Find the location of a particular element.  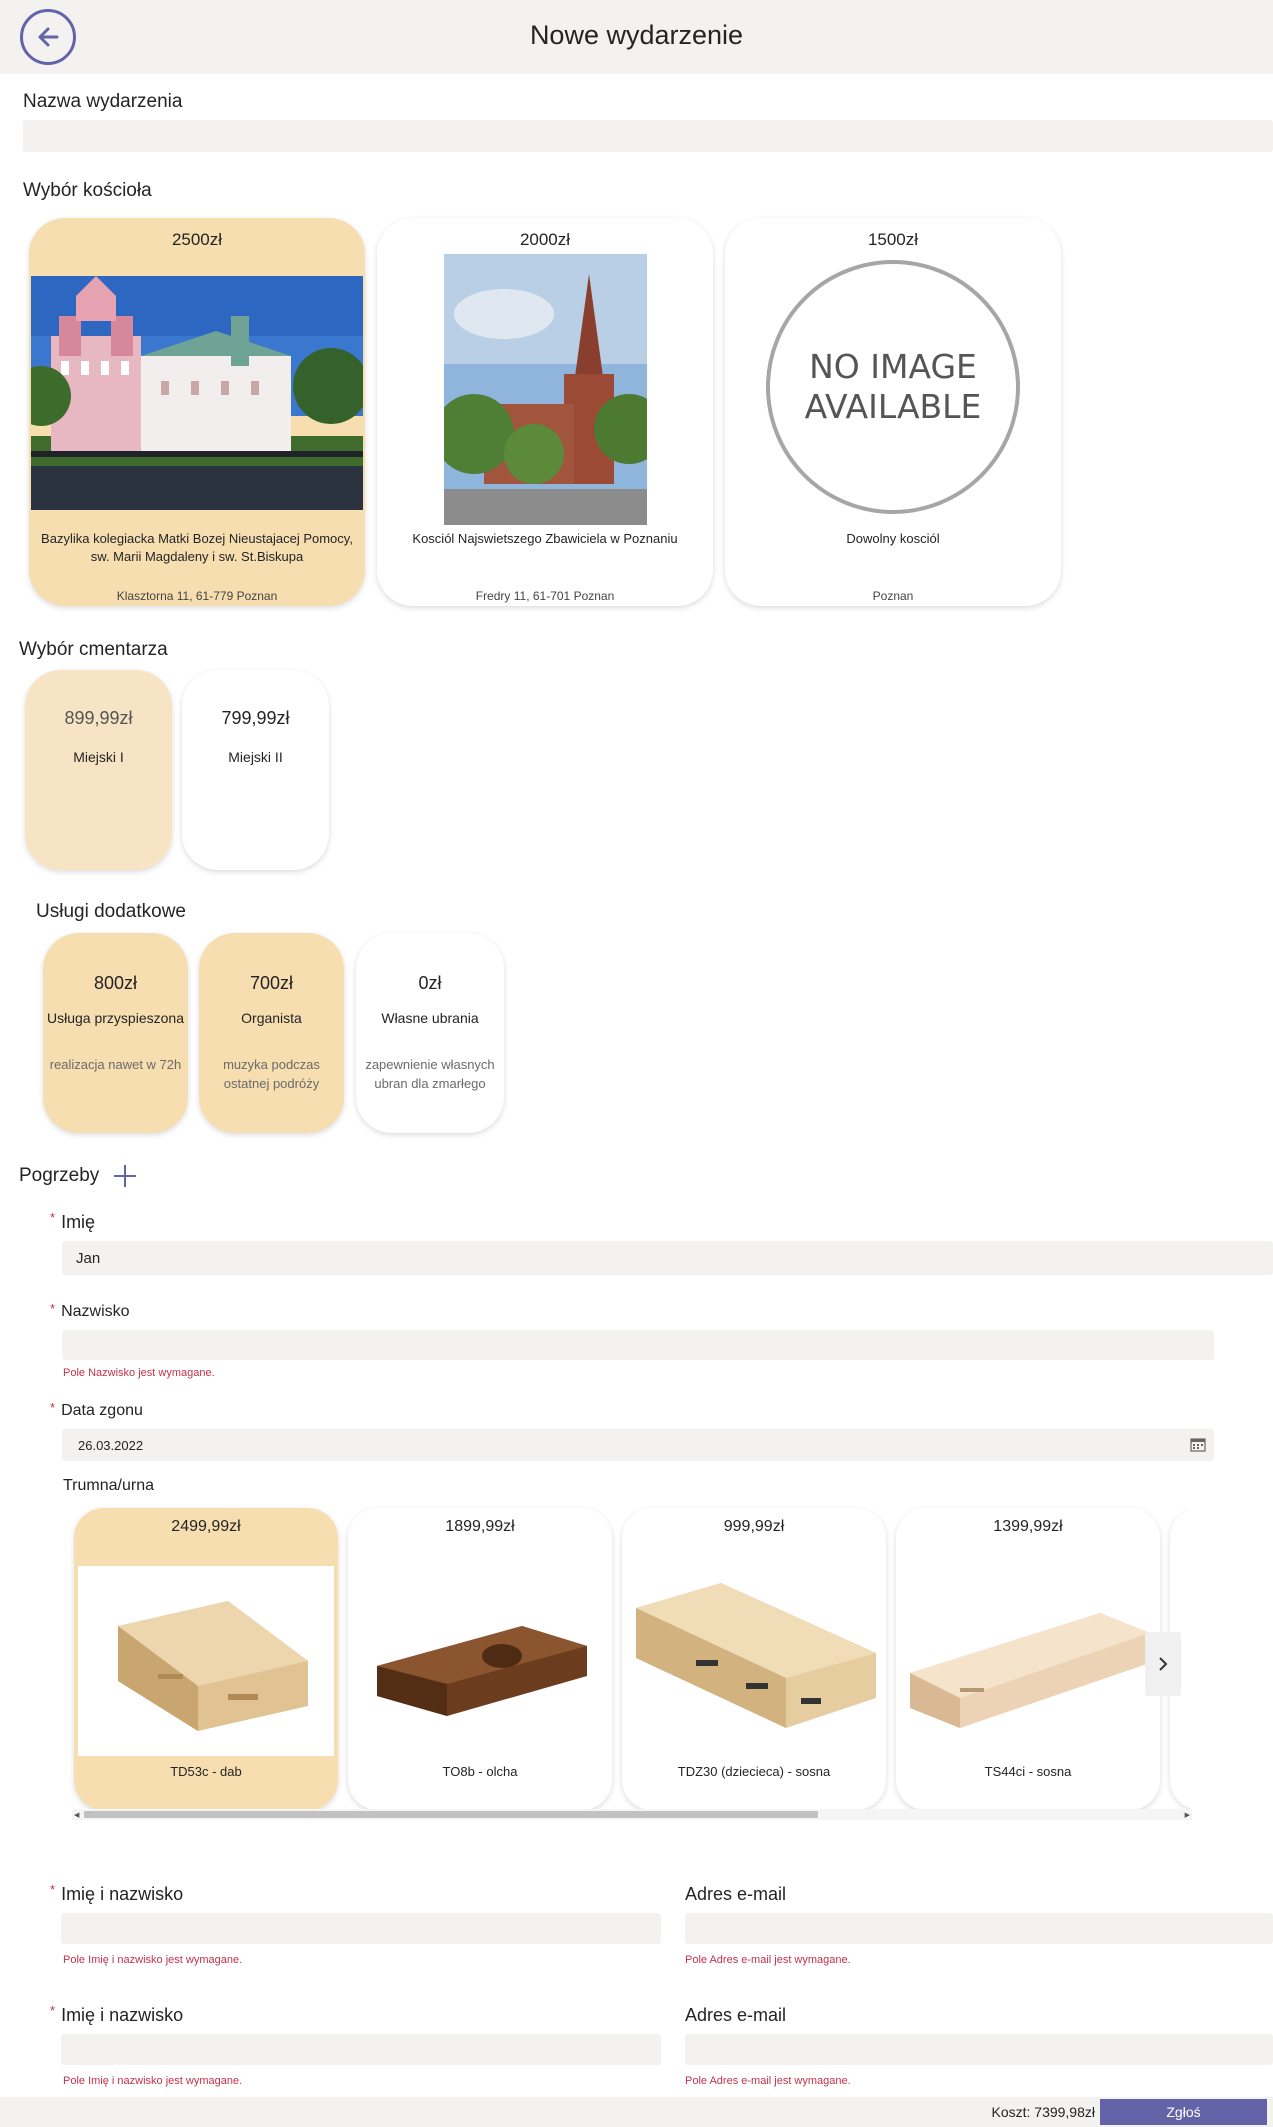

first-name-input is located at coordinates (667, 1258).